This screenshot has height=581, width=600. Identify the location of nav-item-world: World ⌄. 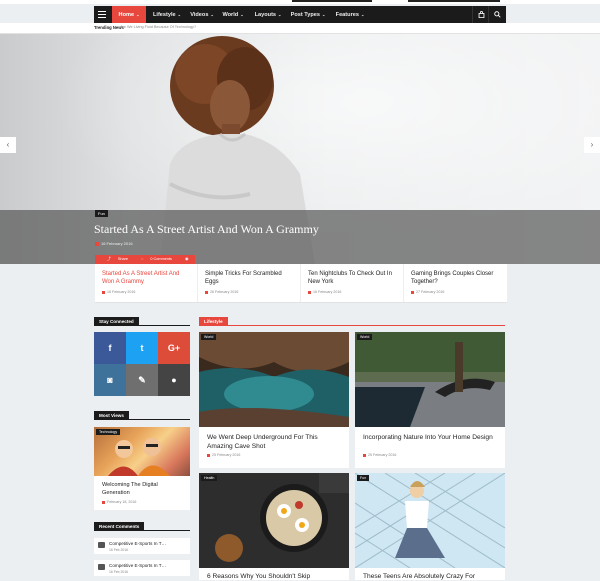
(233, 14).